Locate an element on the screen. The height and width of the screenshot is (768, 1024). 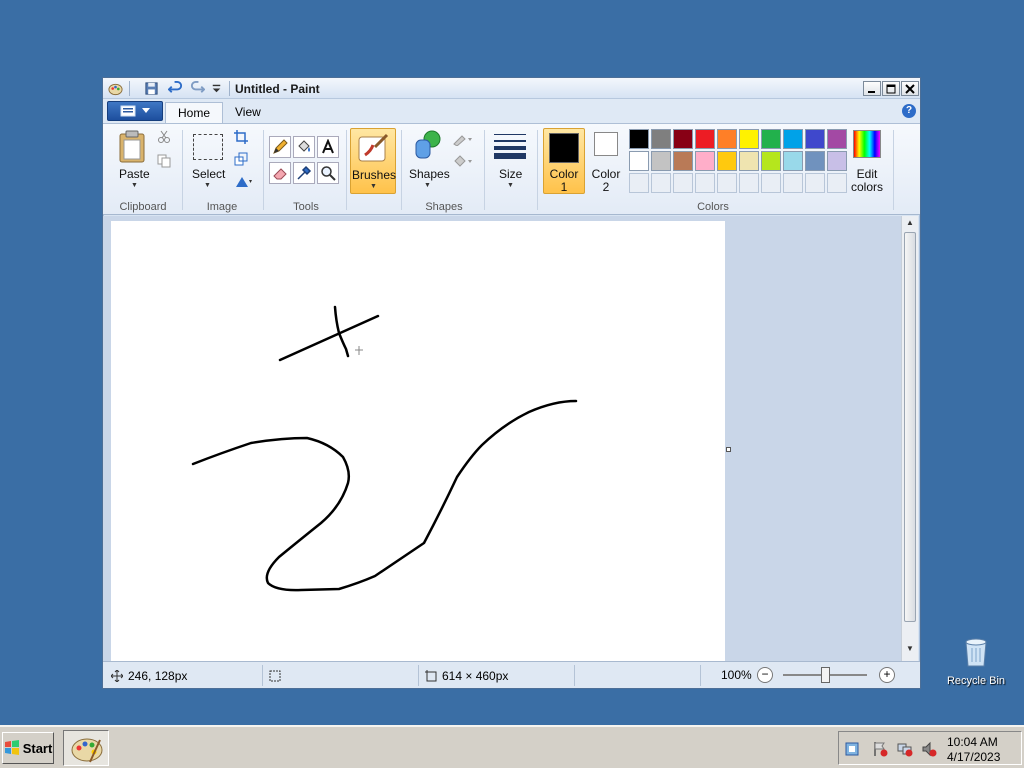
scroll-thumb is located at coordinates (910, 427).